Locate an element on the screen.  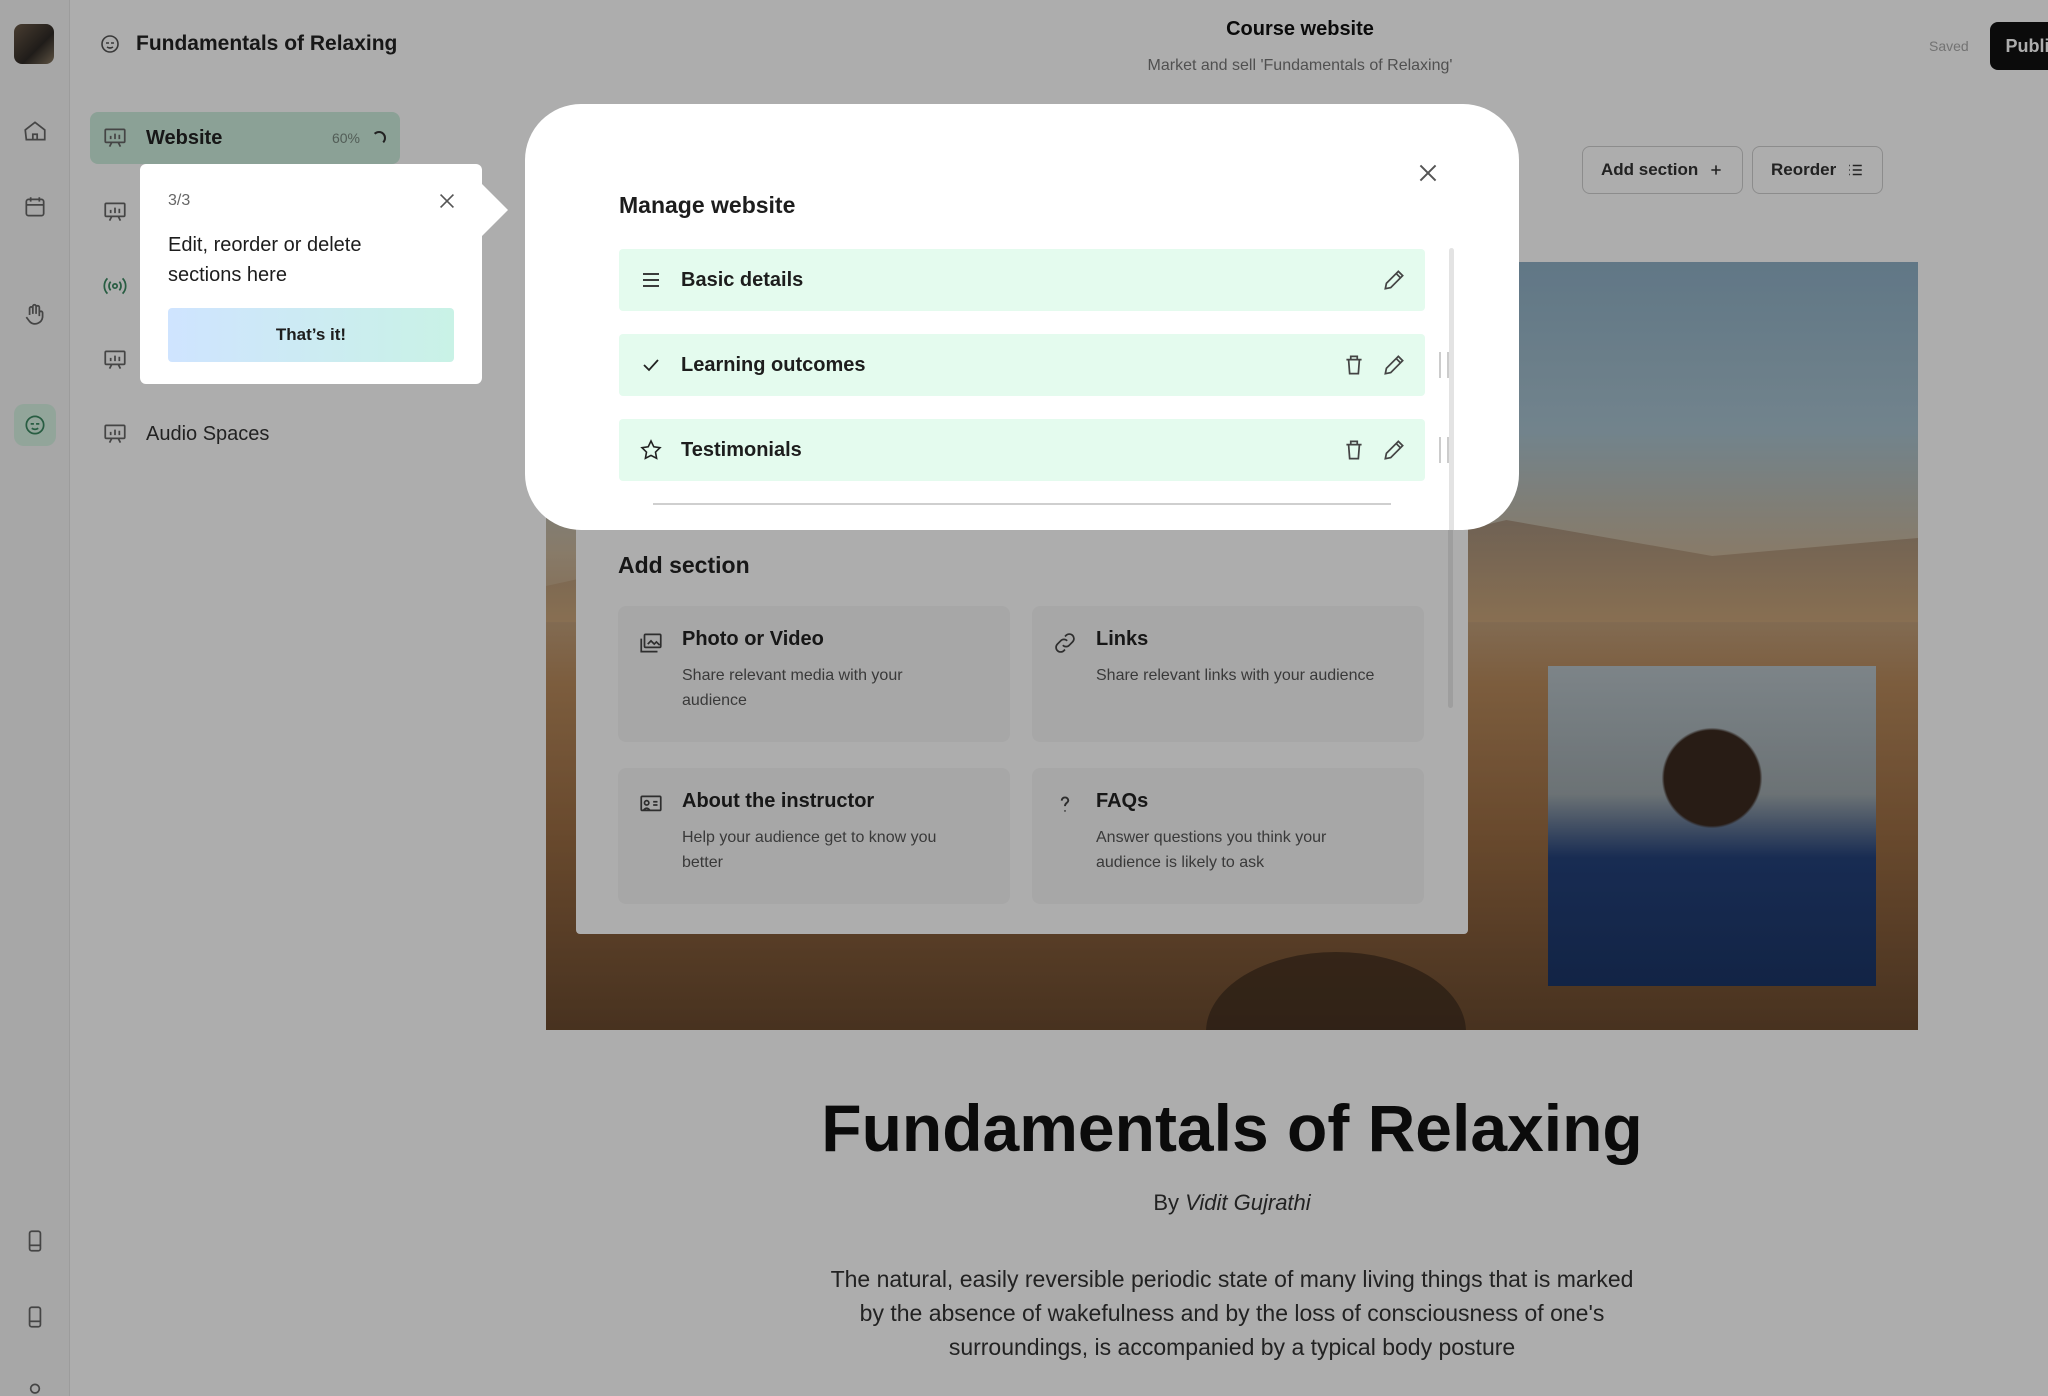
section-label: Learning outcomes is located at coordinates (773, 364).